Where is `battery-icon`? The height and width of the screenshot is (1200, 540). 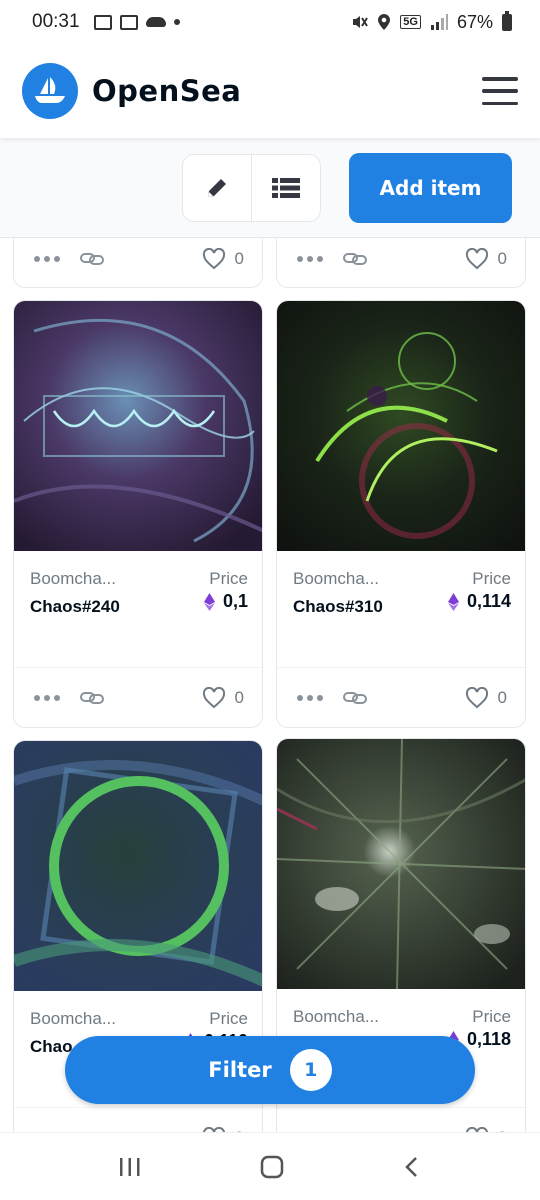
battery-icon is located at coordinates (507, 20).